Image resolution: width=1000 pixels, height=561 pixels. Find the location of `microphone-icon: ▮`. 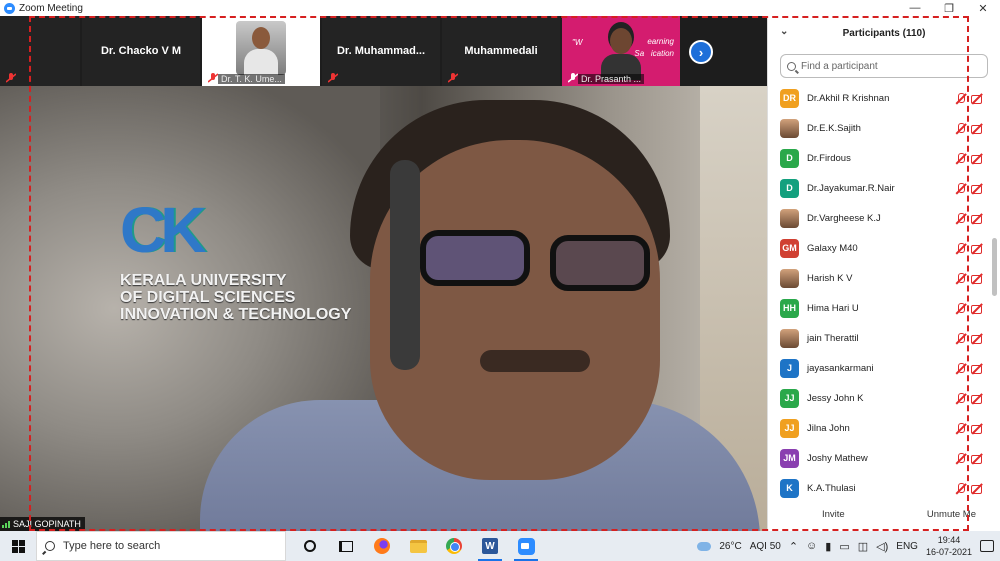

microphone-icon: ▮ is located at coordinates (828, 546).